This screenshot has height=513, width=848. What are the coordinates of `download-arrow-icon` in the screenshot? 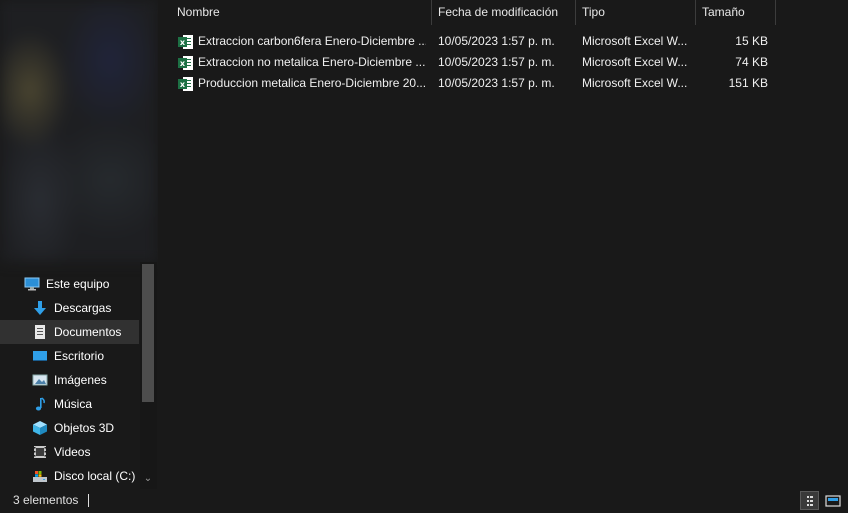 It's located at (40, 308).